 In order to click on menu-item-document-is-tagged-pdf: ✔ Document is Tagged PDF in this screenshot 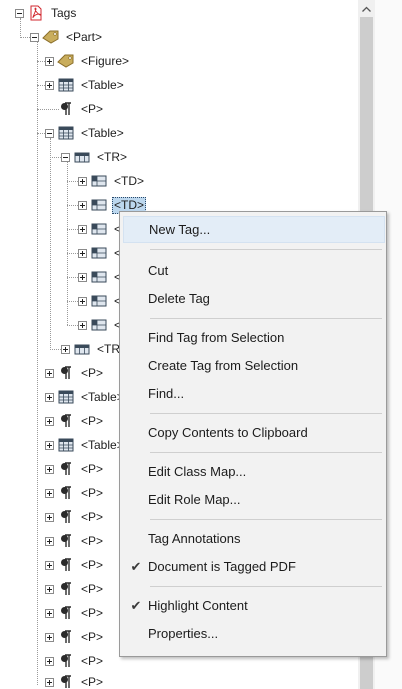, I will do `click(254, 566)`.